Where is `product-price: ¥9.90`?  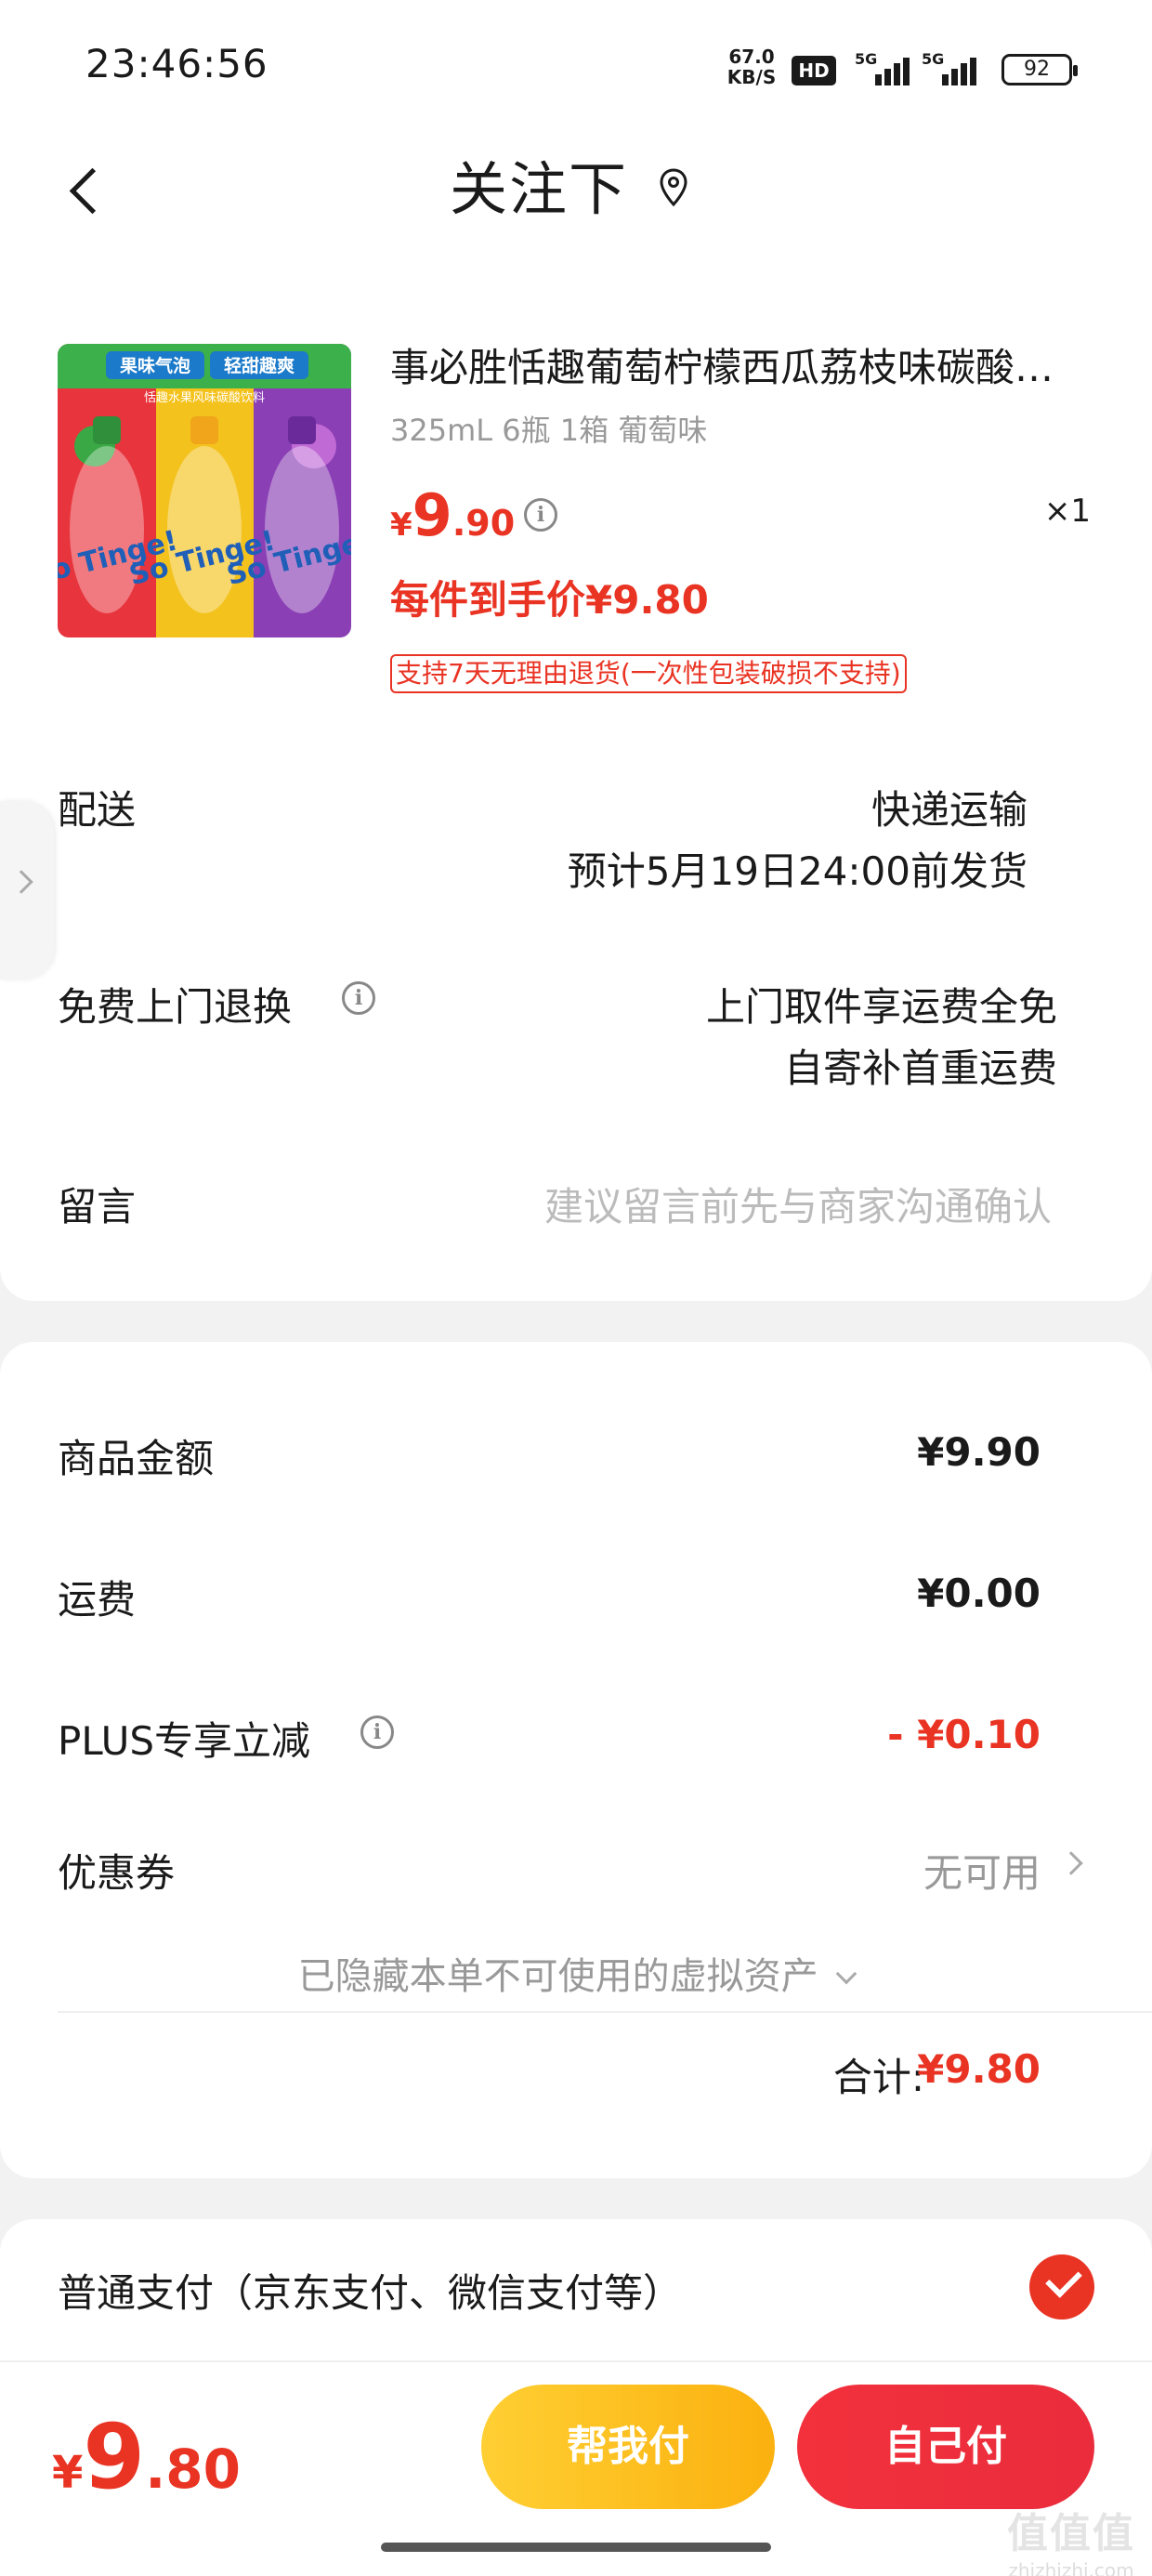
product-price: ¥9.90 is located at coordinates (452, 515).